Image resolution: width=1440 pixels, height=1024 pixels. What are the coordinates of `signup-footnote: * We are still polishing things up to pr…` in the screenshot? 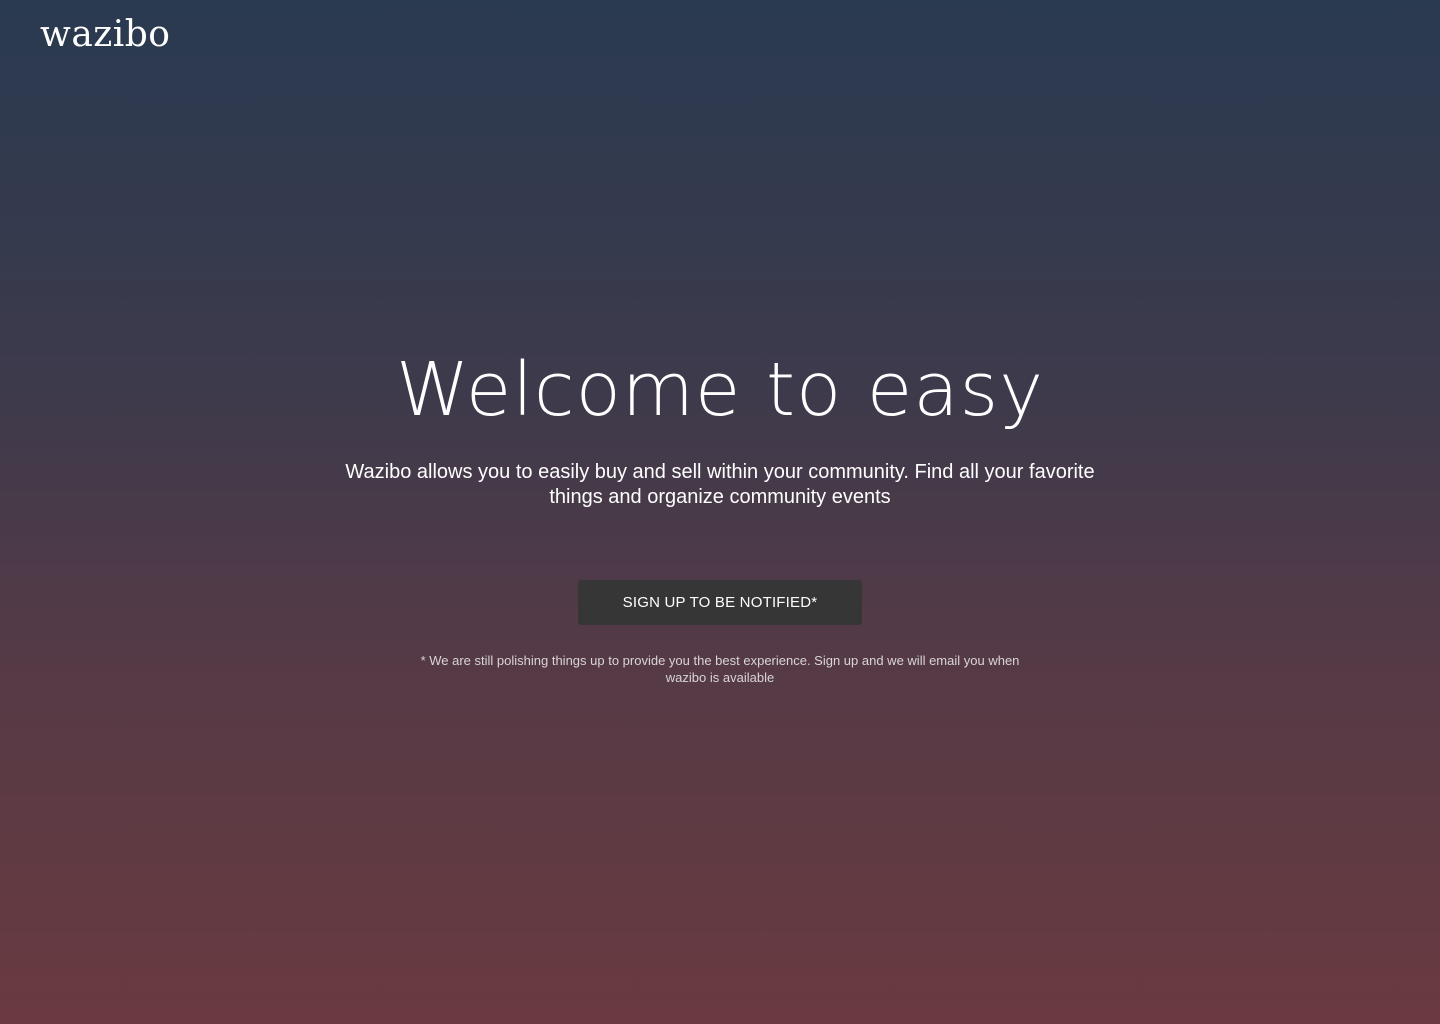 It's located at (720, 669).